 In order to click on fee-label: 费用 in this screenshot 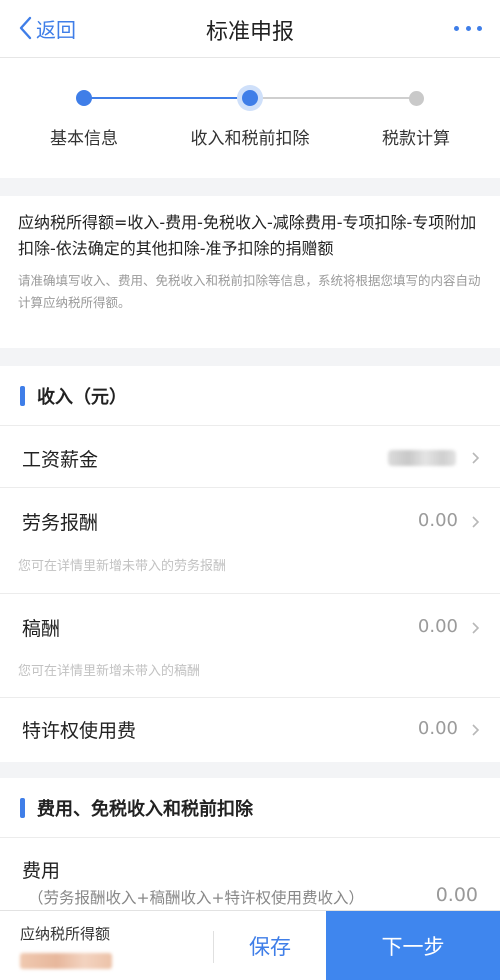, I will do `click(41, 871)`.